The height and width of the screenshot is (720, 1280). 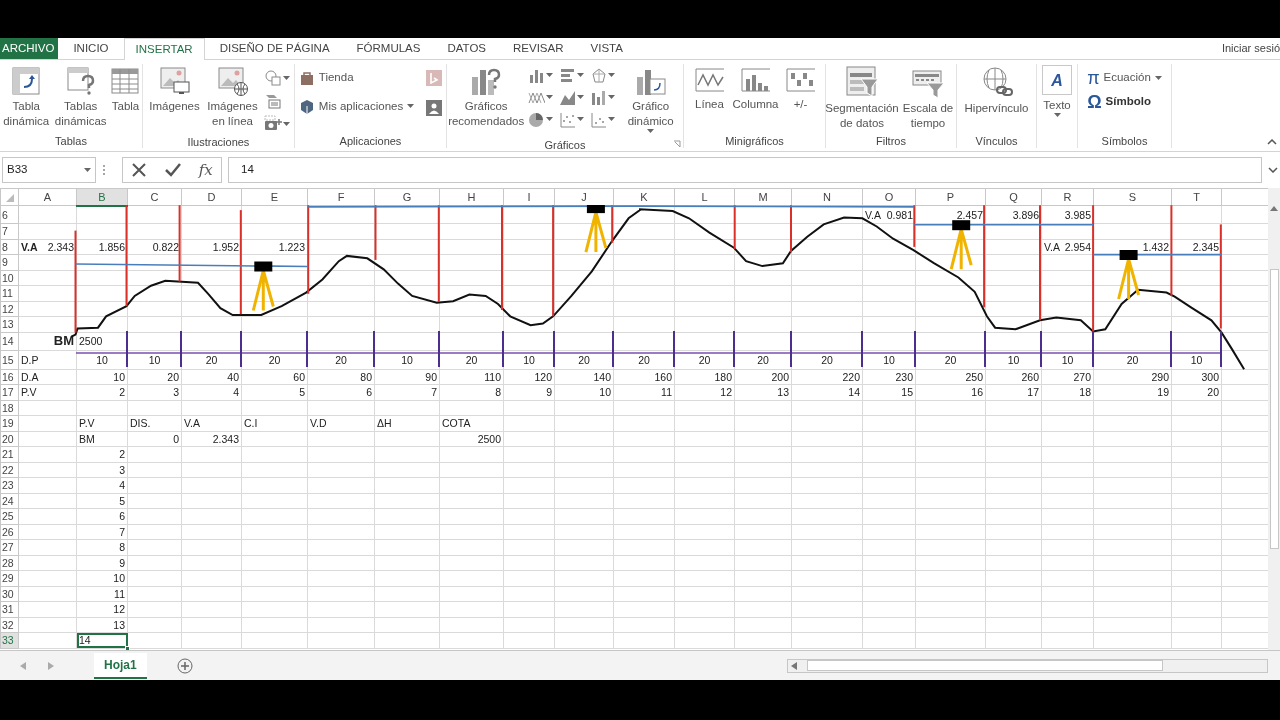 I want to click on table-cell: 90, so click(x=407, y=377).